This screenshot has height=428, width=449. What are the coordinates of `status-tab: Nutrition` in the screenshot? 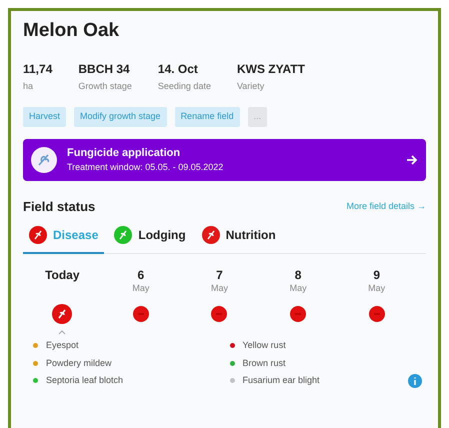 It's located at (239, 240).